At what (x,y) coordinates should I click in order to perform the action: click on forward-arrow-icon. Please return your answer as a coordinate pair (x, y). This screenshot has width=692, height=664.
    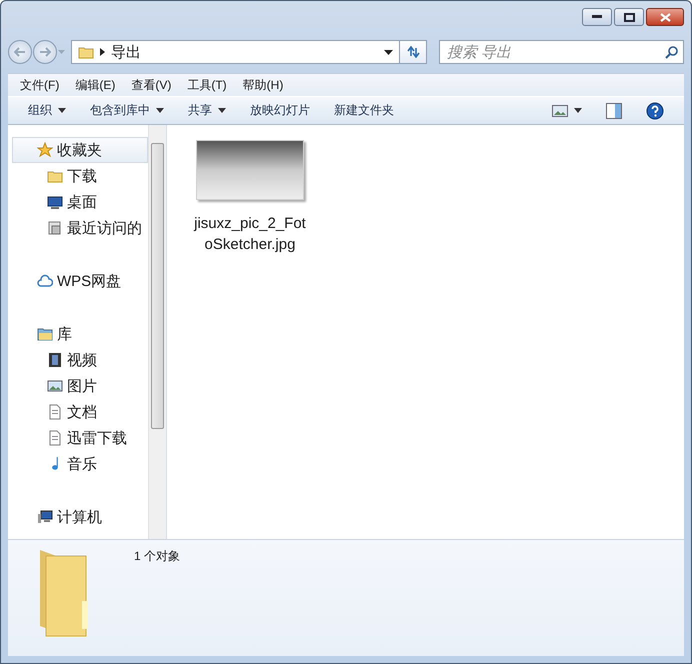
    Looking at the image, I should click on (45, 52).